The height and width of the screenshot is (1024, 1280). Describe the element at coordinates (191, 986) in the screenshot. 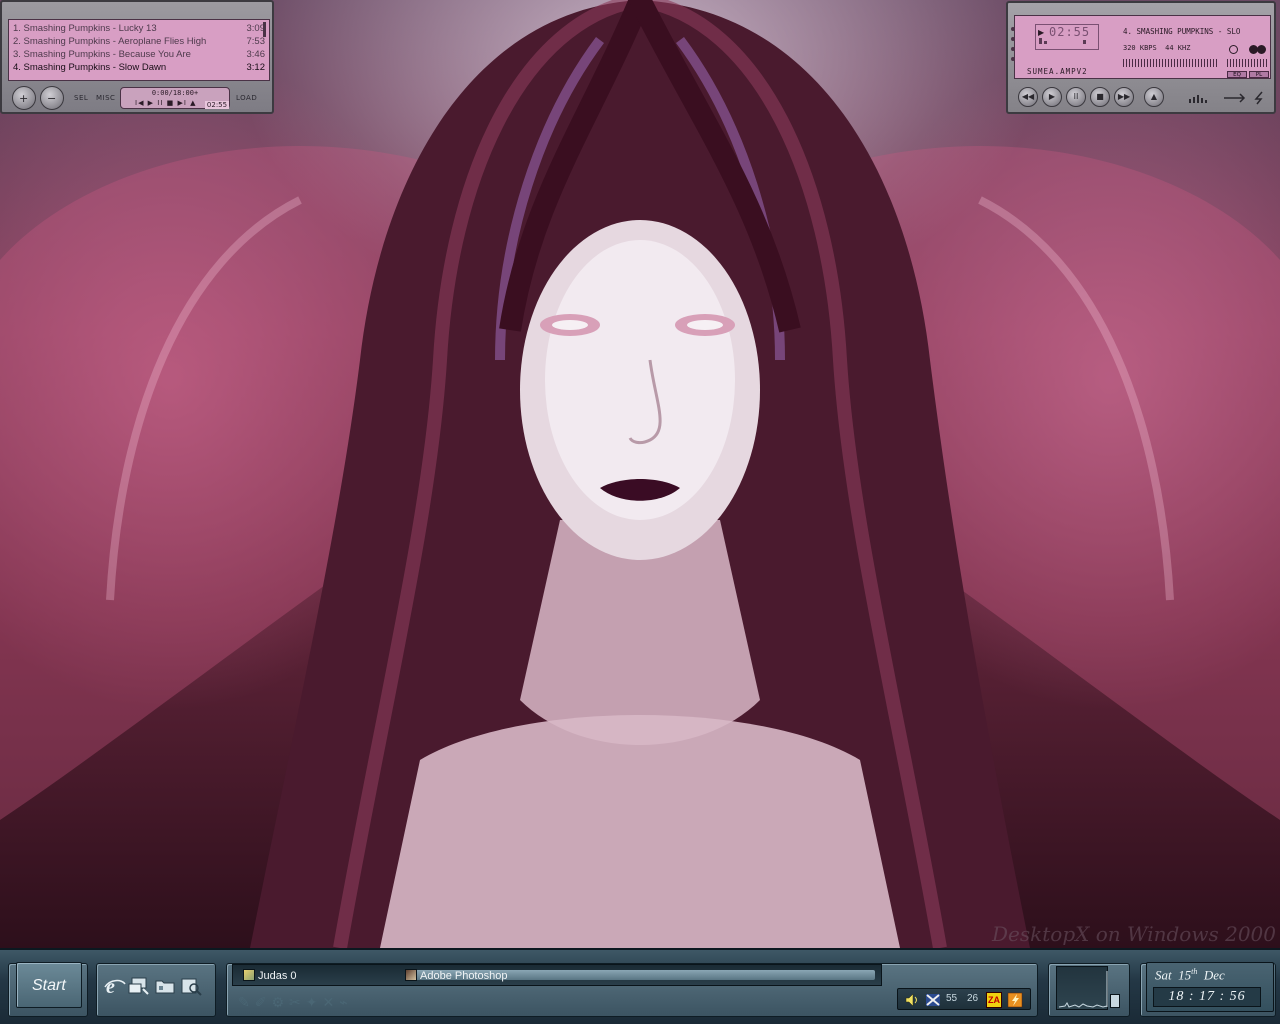

I see `search-icon` at that location.